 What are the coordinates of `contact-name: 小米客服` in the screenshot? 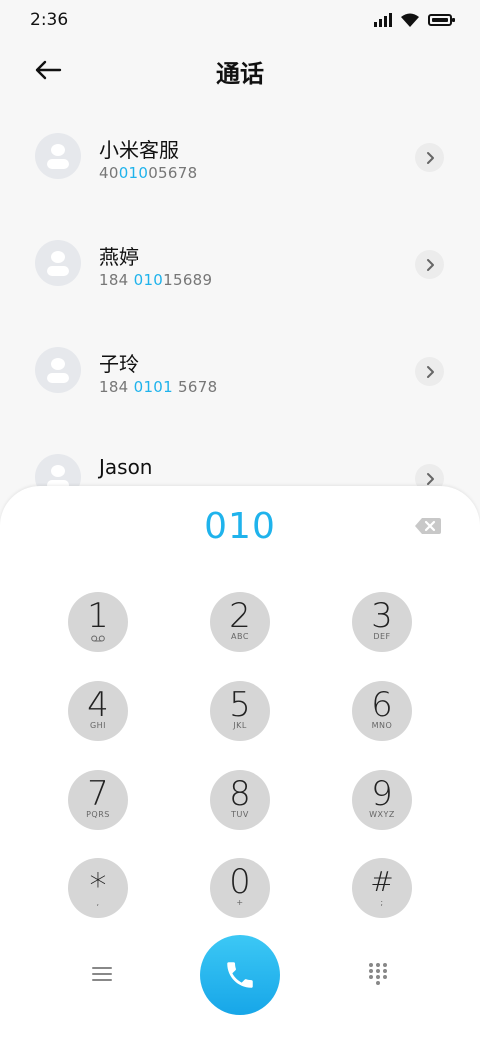 It's located at (139, 150).